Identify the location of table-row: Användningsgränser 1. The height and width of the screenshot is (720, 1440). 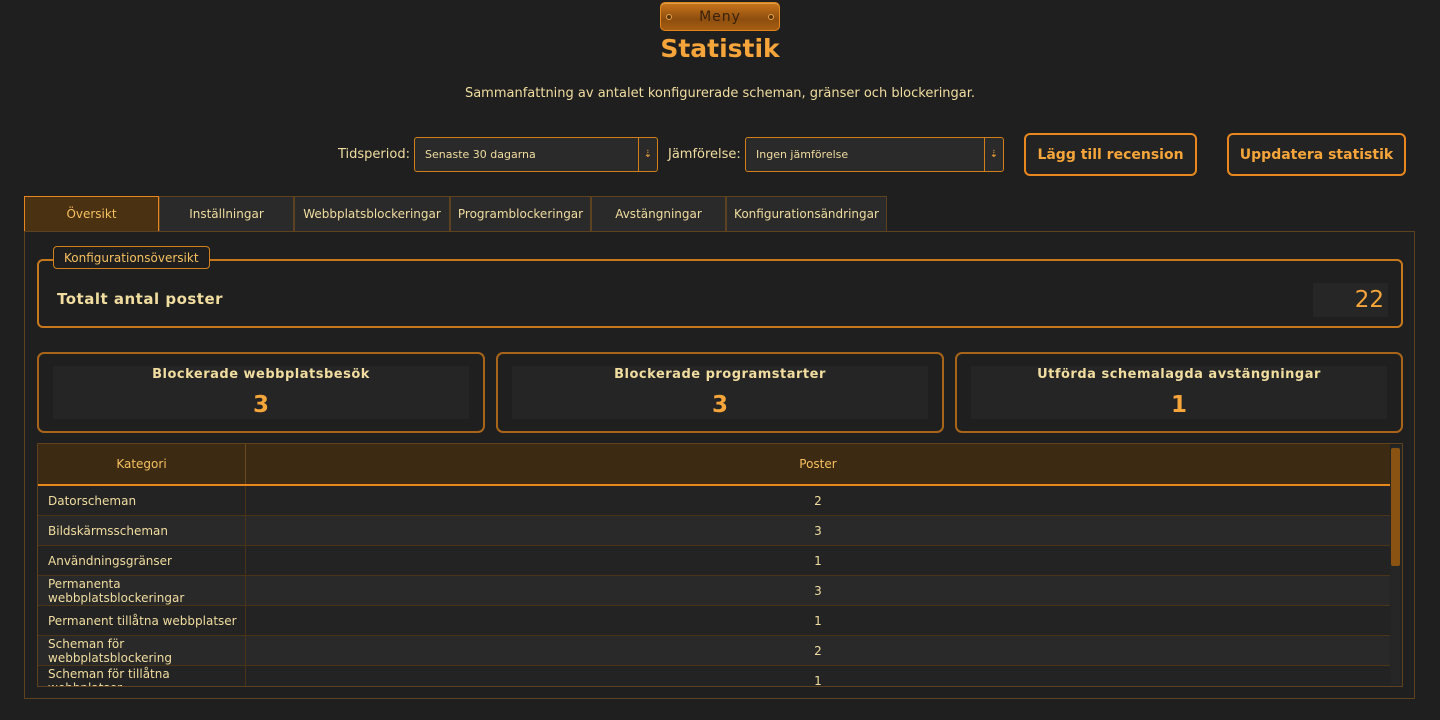
(714, 561).